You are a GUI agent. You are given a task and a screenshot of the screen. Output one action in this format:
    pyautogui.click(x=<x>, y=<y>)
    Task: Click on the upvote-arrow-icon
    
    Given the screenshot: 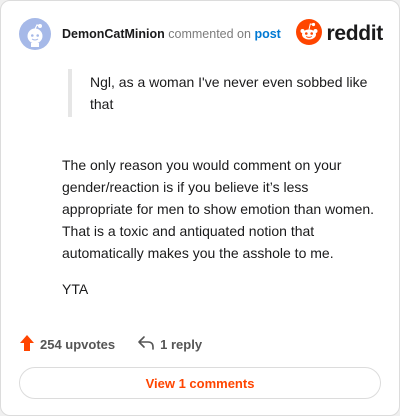 What is the action you would take?
    pyautogui.click(x=27, y=344)
    